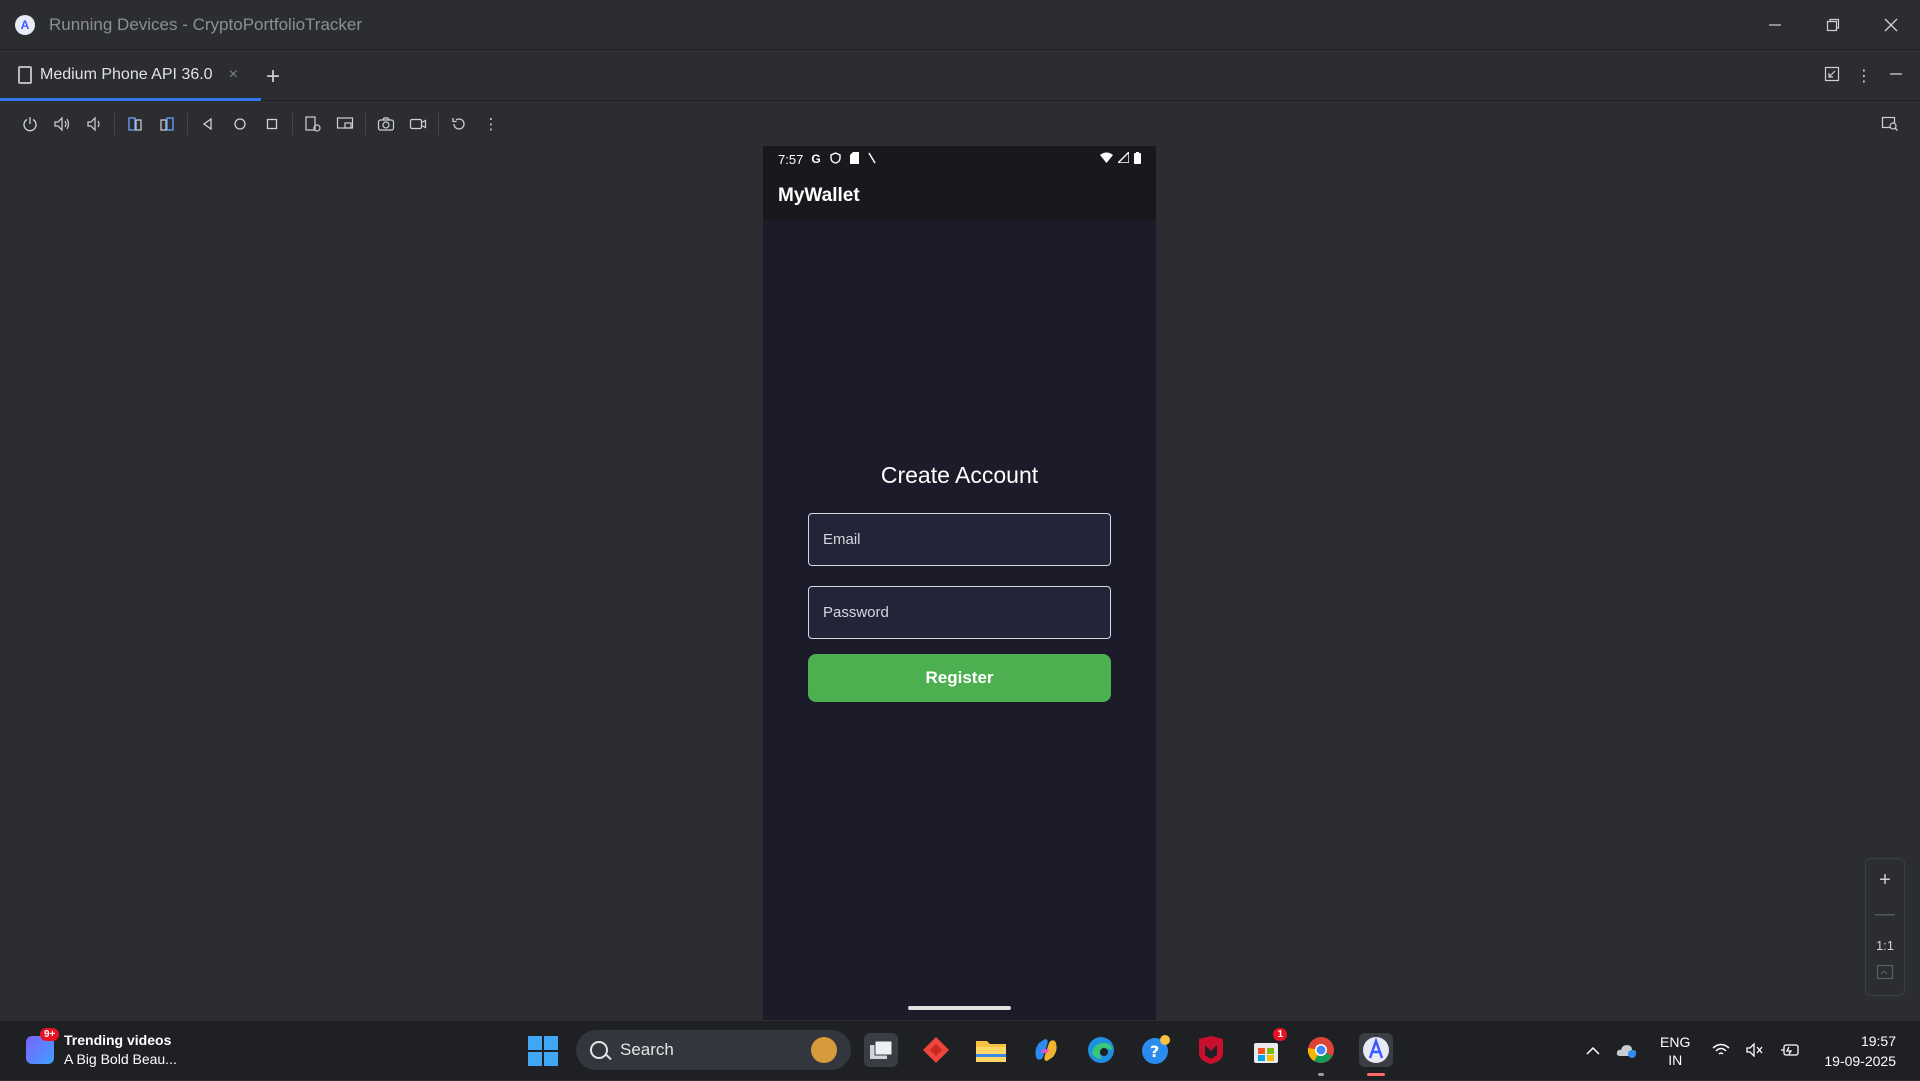 The height and width of the screenshot is (1081, 1920). I want to click on taskbar-search-box: Search, so click(713, 1050).